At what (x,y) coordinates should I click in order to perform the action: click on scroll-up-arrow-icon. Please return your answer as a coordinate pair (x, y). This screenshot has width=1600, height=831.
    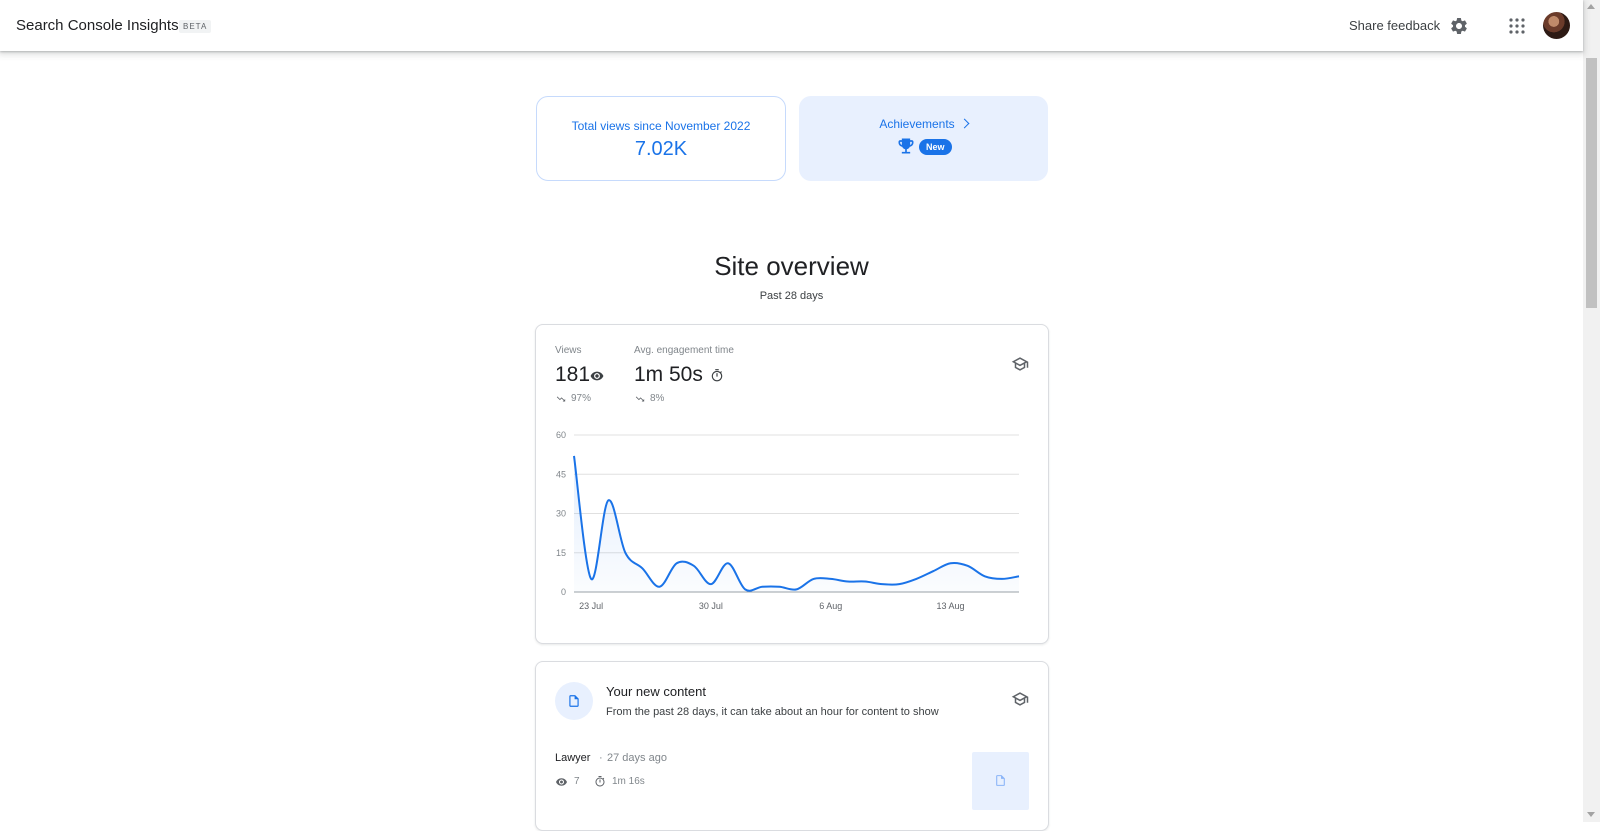
    Looking at the image, I should click on (1591, 6).